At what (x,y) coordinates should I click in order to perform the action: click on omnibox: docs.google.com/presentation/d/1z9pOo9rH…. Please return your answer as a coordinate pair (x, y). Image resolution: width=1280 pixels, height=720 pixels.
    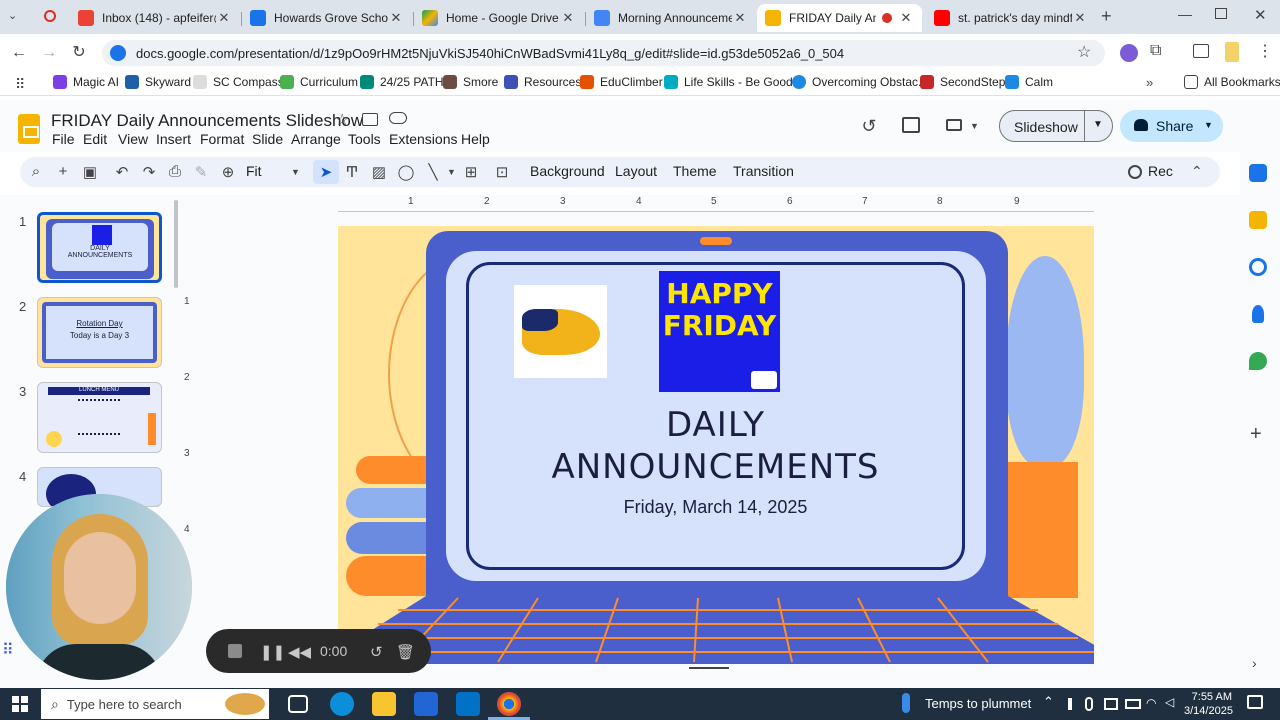
    Looking at the image, I should click on (603, 53).